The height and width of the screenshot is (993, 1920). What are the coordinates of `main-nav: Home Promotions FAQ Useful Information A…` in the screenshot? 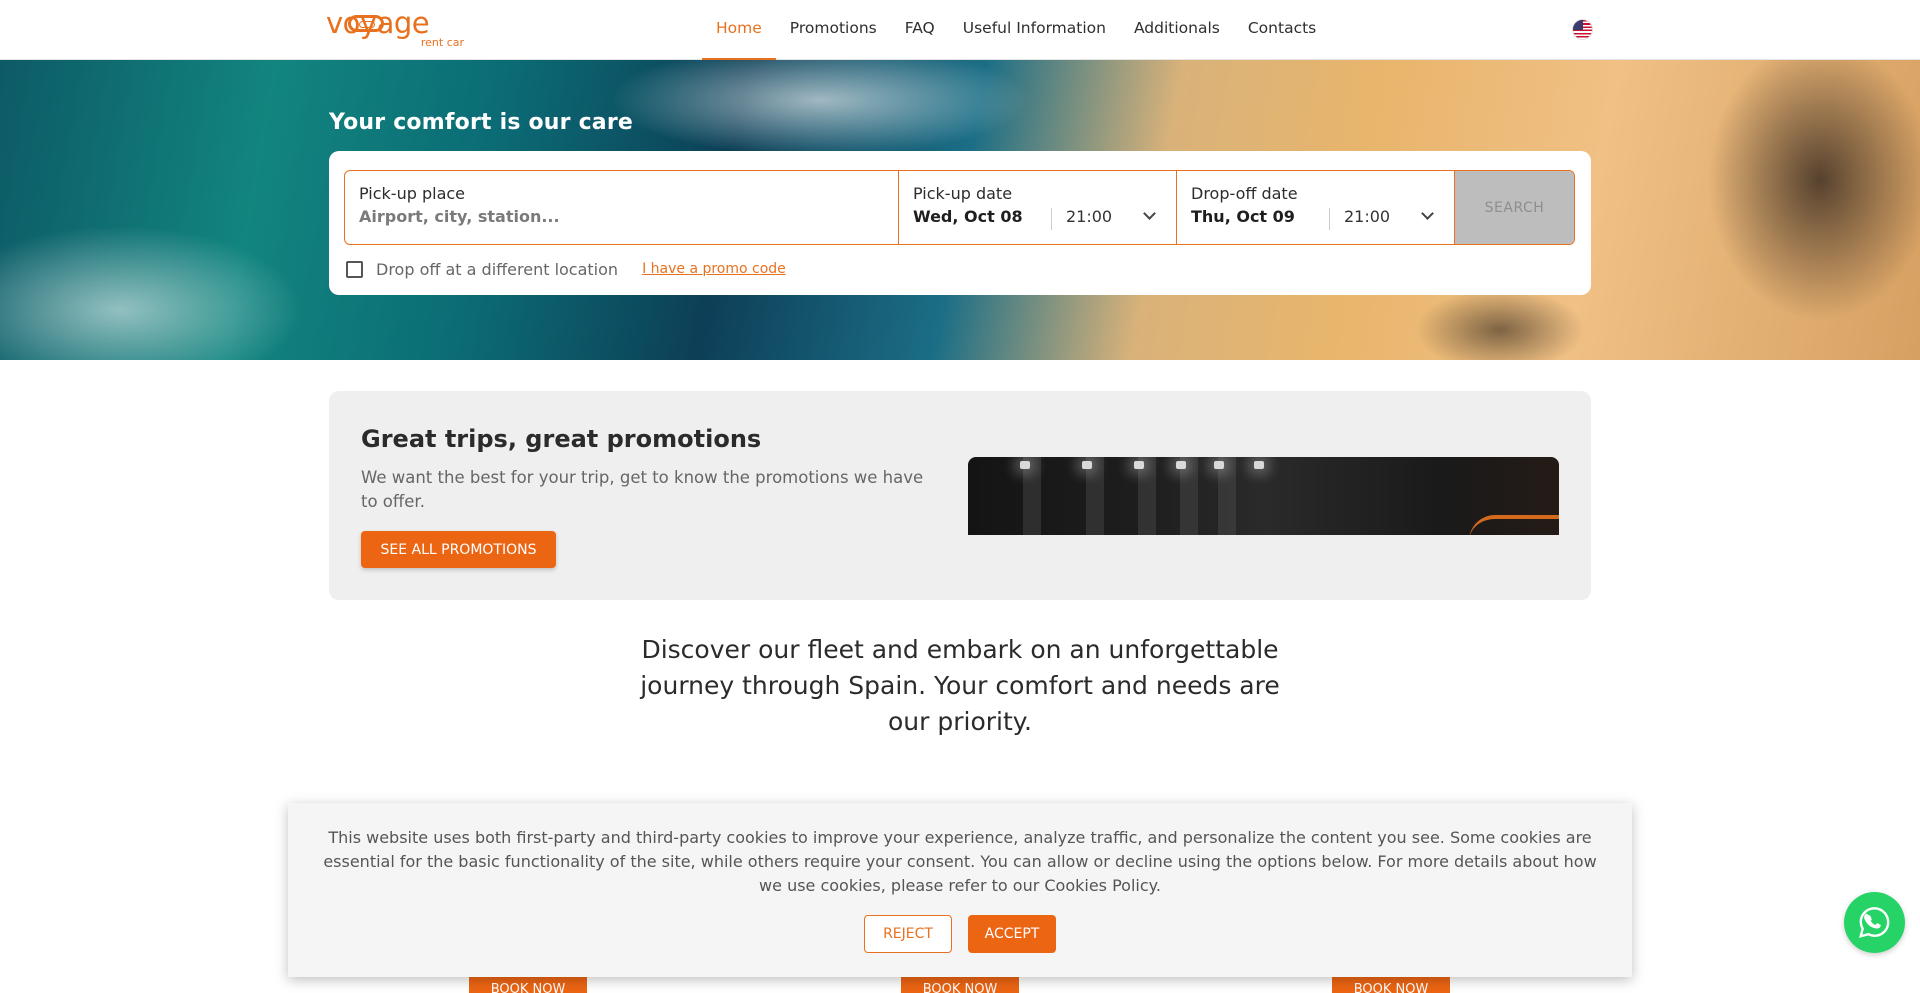 It's located at (1016, 30).